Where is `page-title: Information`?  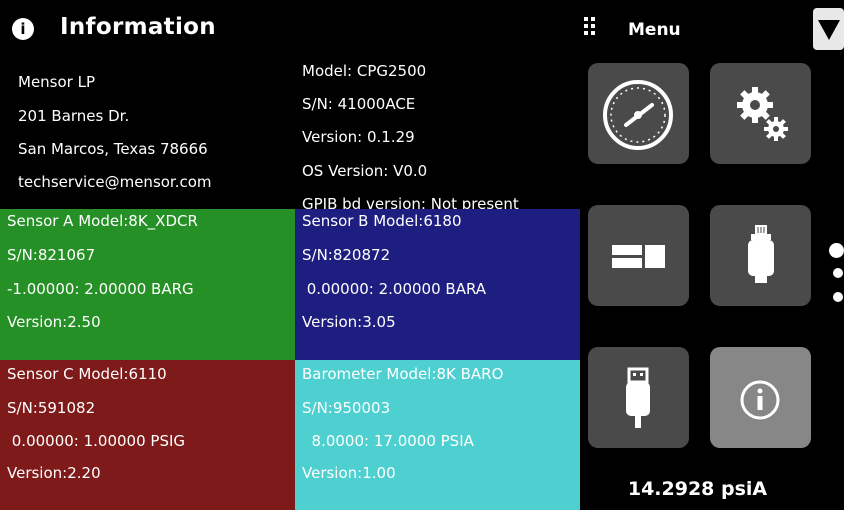 page-title: Information is located at coordinates (138, 27).